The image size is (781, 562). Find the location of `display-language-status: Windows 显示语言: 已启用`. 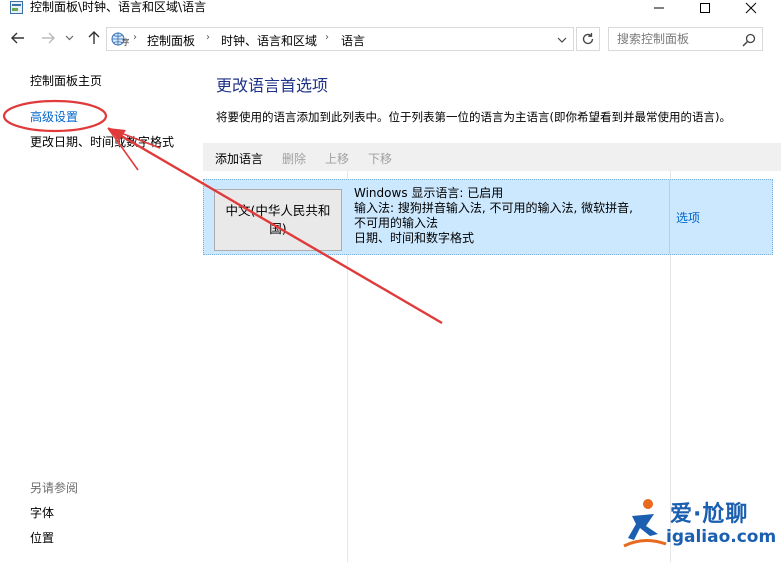

display-language-status: Windows 显示语言: 已启用 is located at coordinates (429, 193).